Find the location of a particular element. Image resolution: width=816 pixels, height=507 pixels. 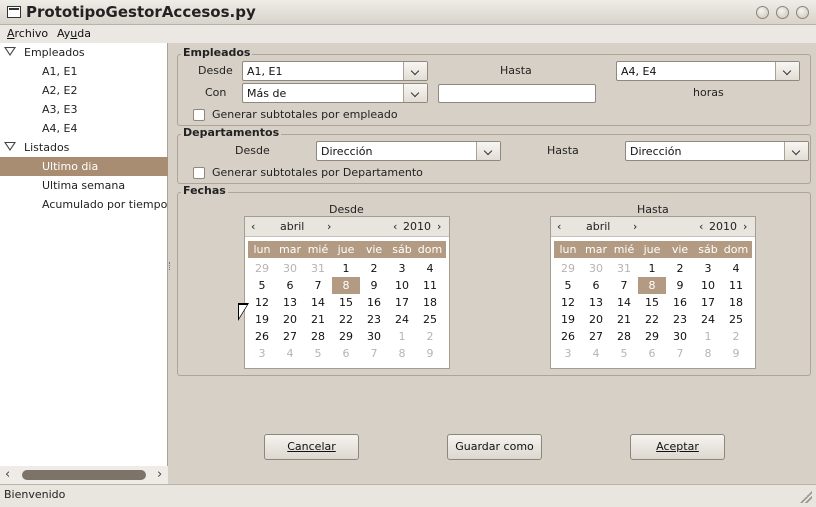

cancel-button: Cancelar is located at coordinates (311, 447).